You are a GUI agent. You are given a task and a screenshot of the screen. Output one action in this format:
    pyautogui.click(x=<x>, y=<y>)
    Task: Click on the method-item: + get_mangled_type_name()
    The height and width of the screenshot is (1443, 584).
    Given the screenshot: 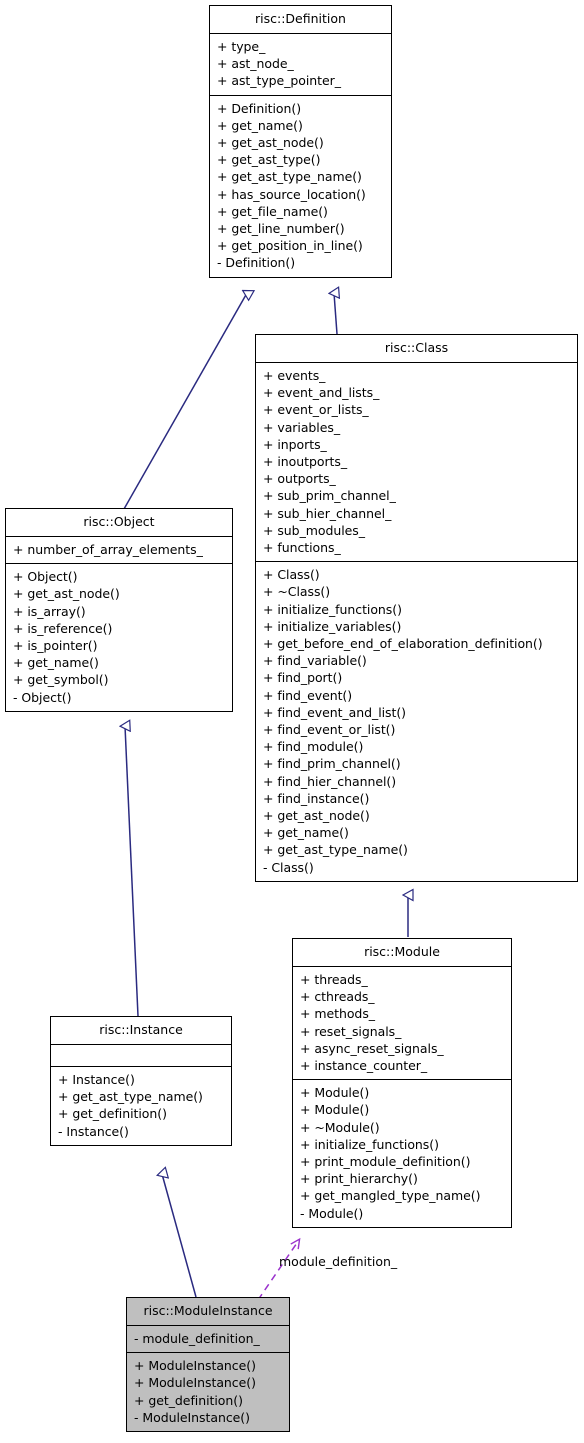 What is the action you would take?
    pyautogui.click(x=390, y=1196)
    